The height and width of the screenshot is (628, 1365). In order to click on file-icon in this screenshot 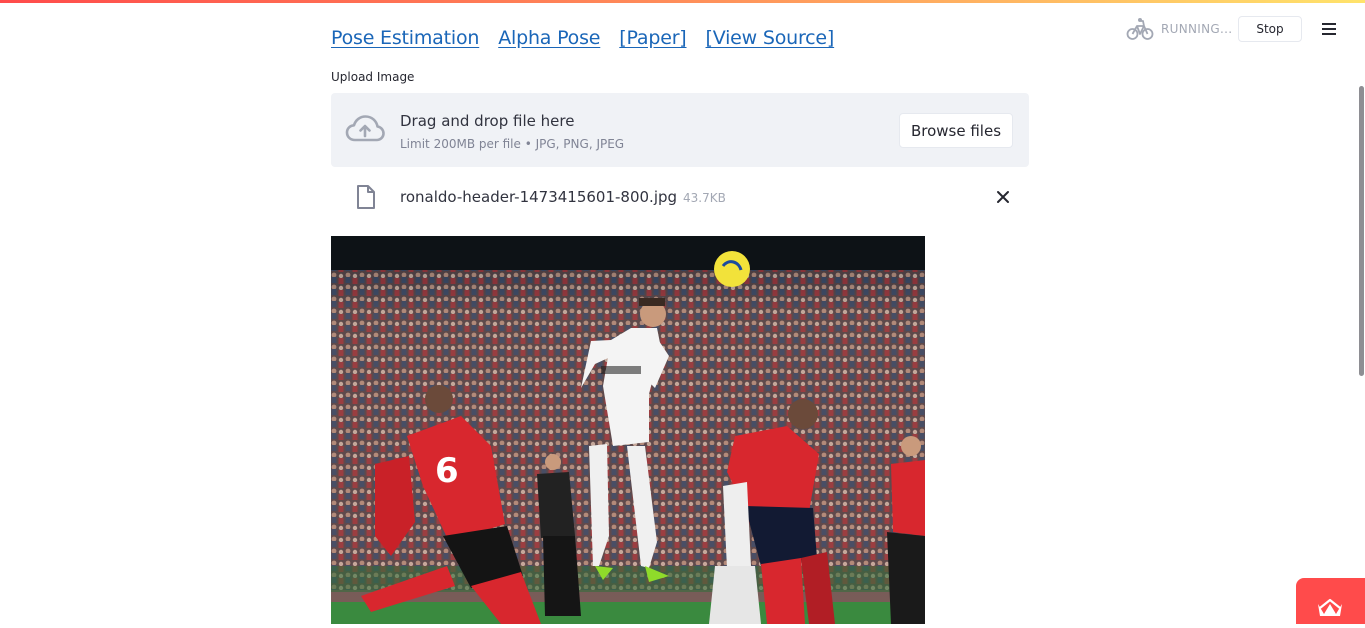, I will do `click(366, 197)`.